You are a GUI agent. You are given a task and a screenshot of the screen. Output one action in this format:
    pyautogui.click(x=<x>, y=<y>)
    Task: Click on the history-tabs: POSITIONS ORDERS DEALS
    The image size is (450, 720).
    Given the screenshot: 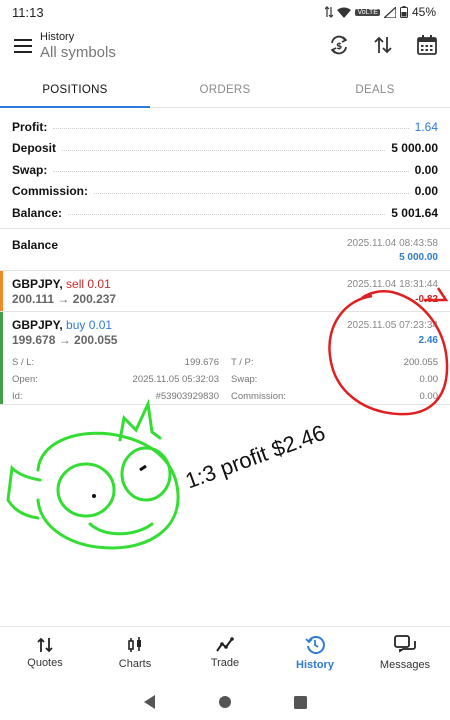 What is the action you would take?
    pyautogui.click(x=225, y=90)
    